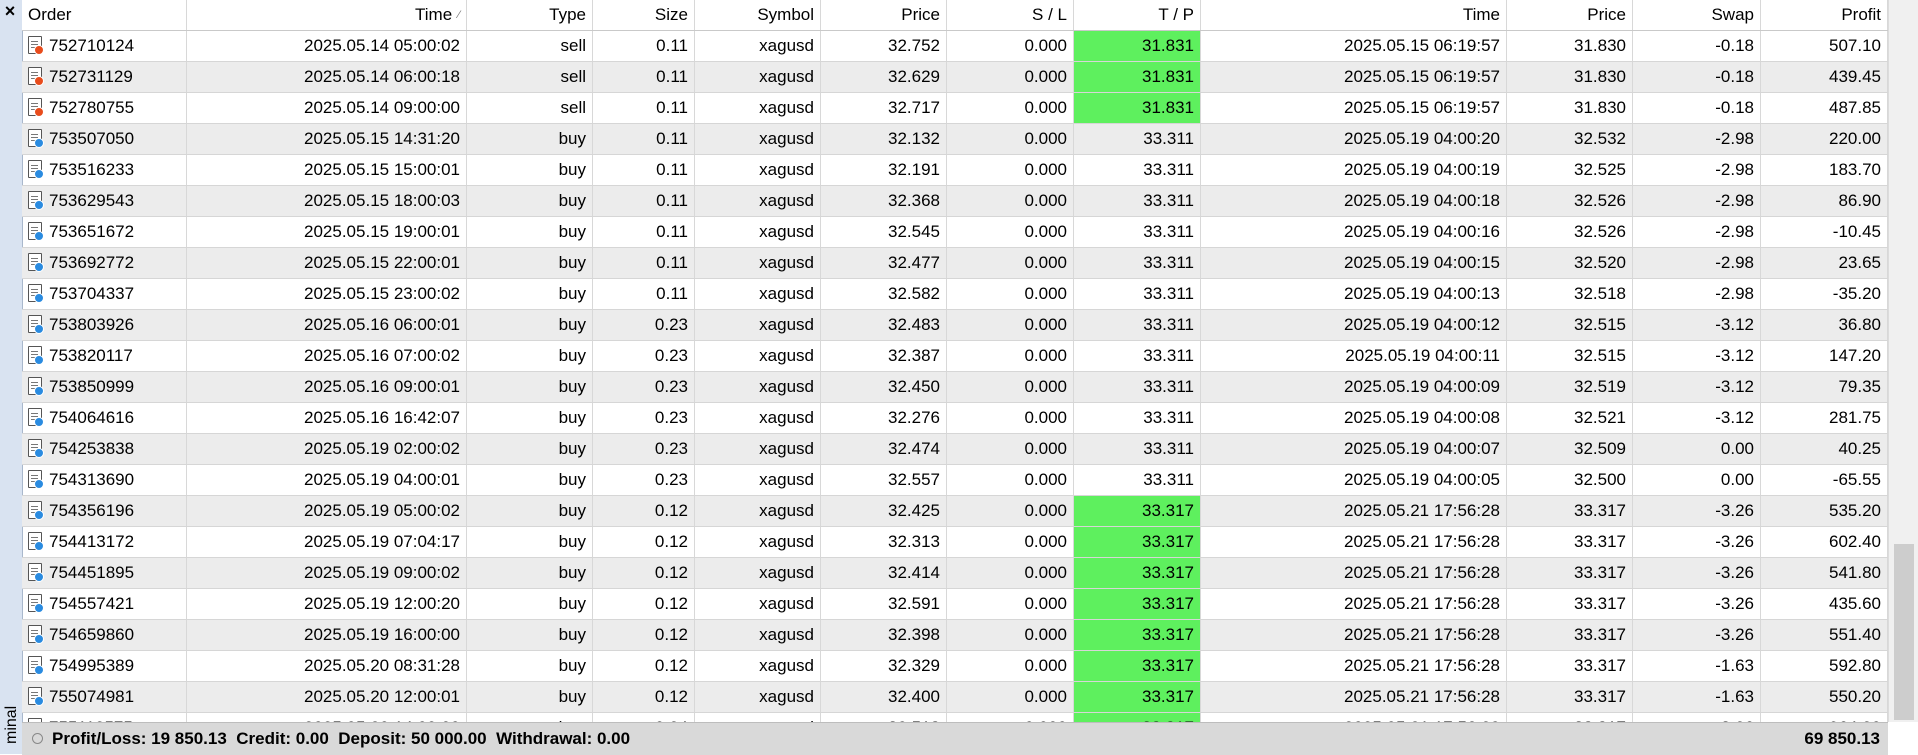 The width and height of the screenshot is (1918, 755). I want to click on column-header-swap: Swap, so click(1697, 15).